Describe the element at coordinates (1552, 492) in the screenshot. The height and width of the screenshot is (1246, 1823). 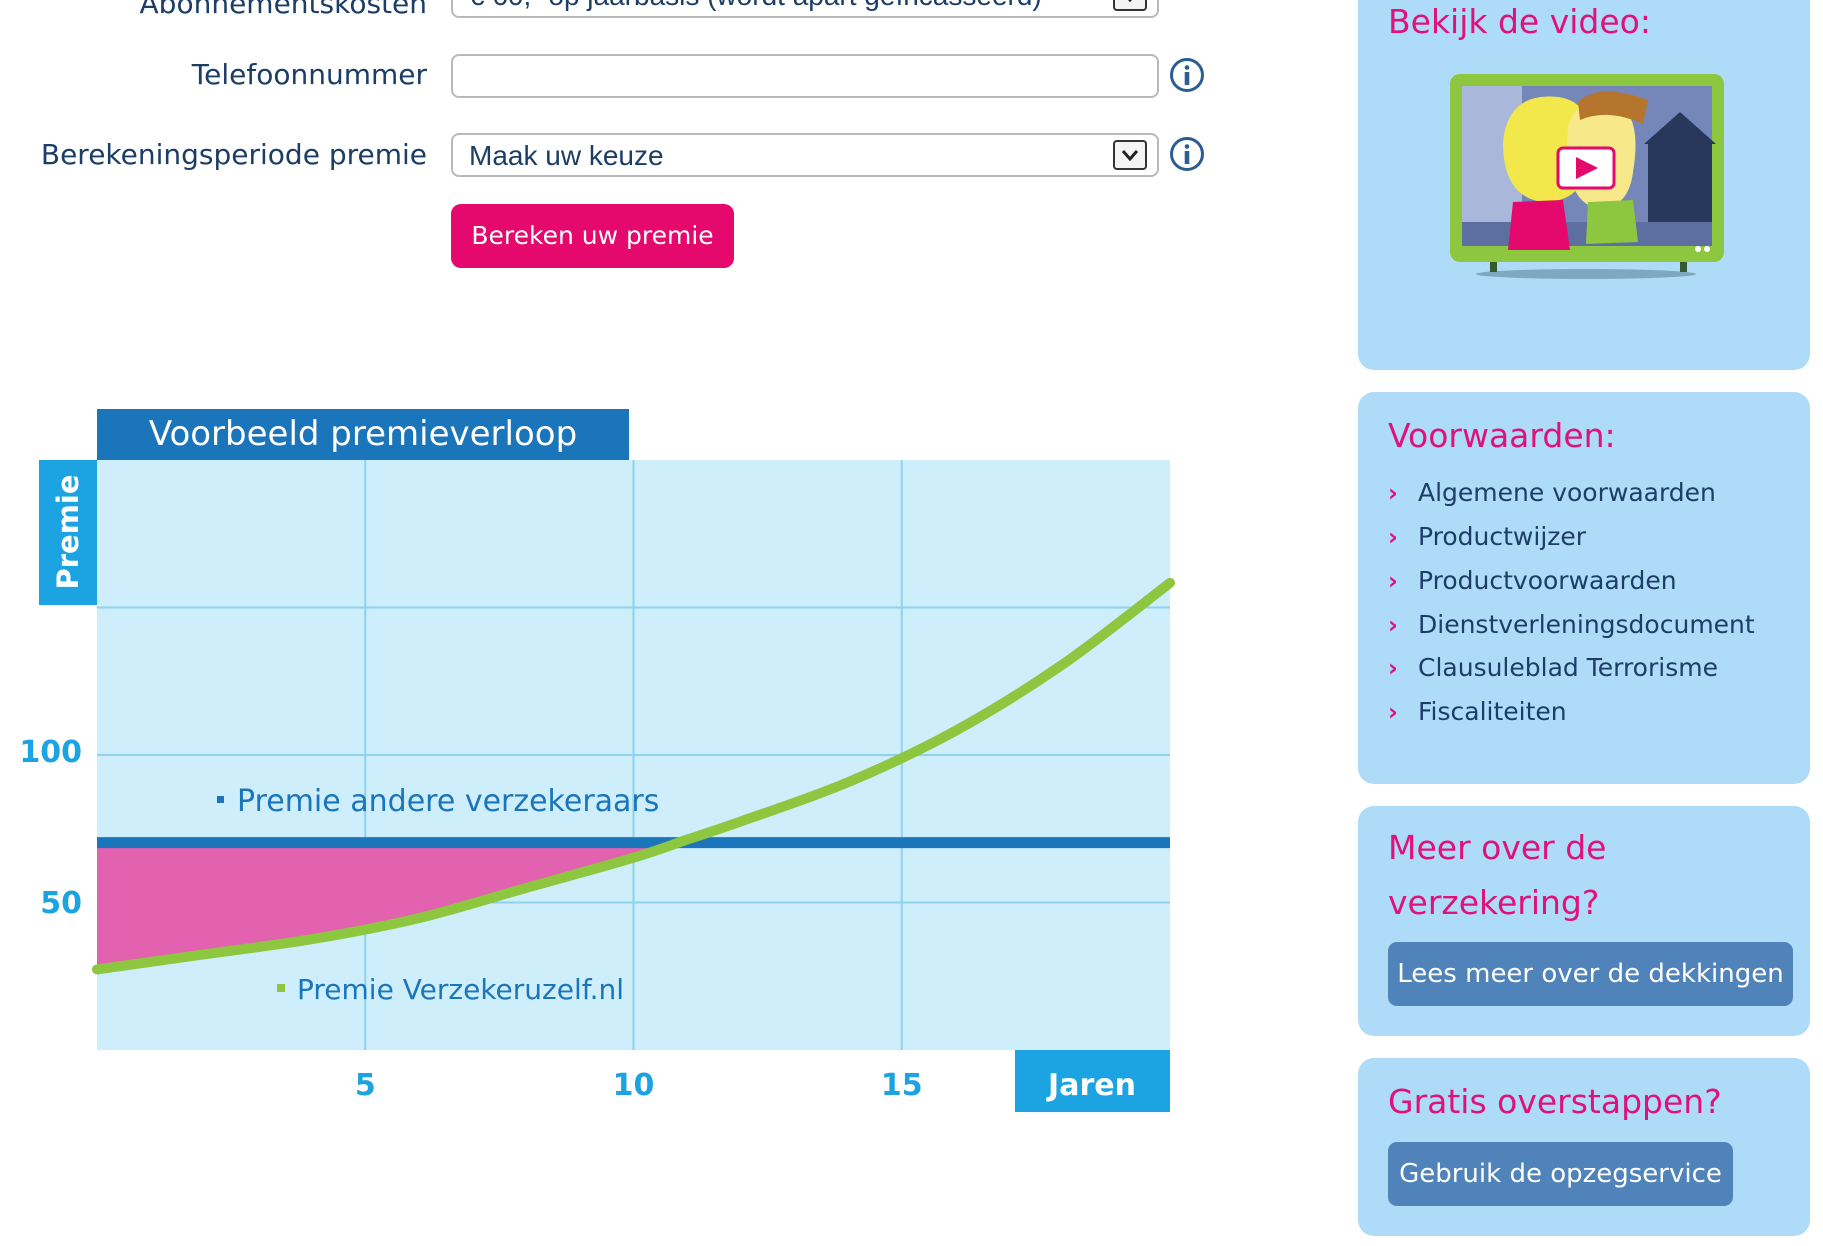
I see `condition-link-algemene-voorwaarden: › Algemene voorwaarden` at that location.